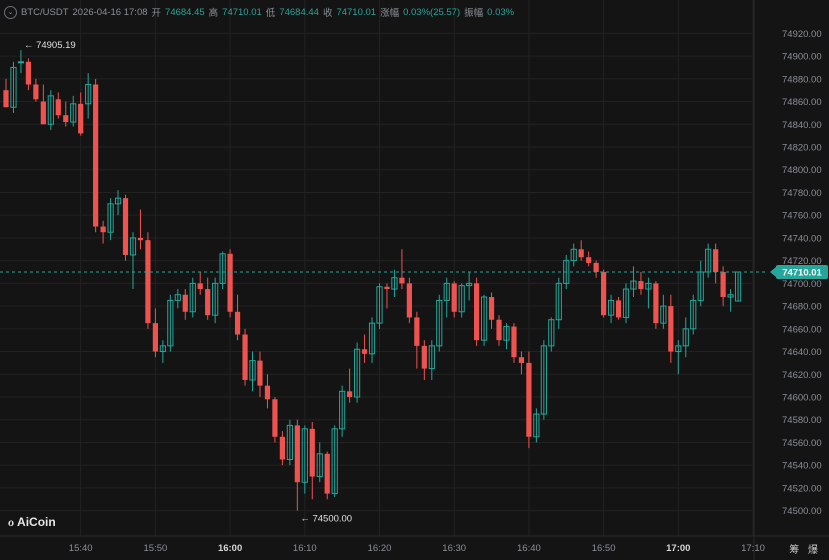  I want to click on x-tick-label: 17:00, so click(678, 548).